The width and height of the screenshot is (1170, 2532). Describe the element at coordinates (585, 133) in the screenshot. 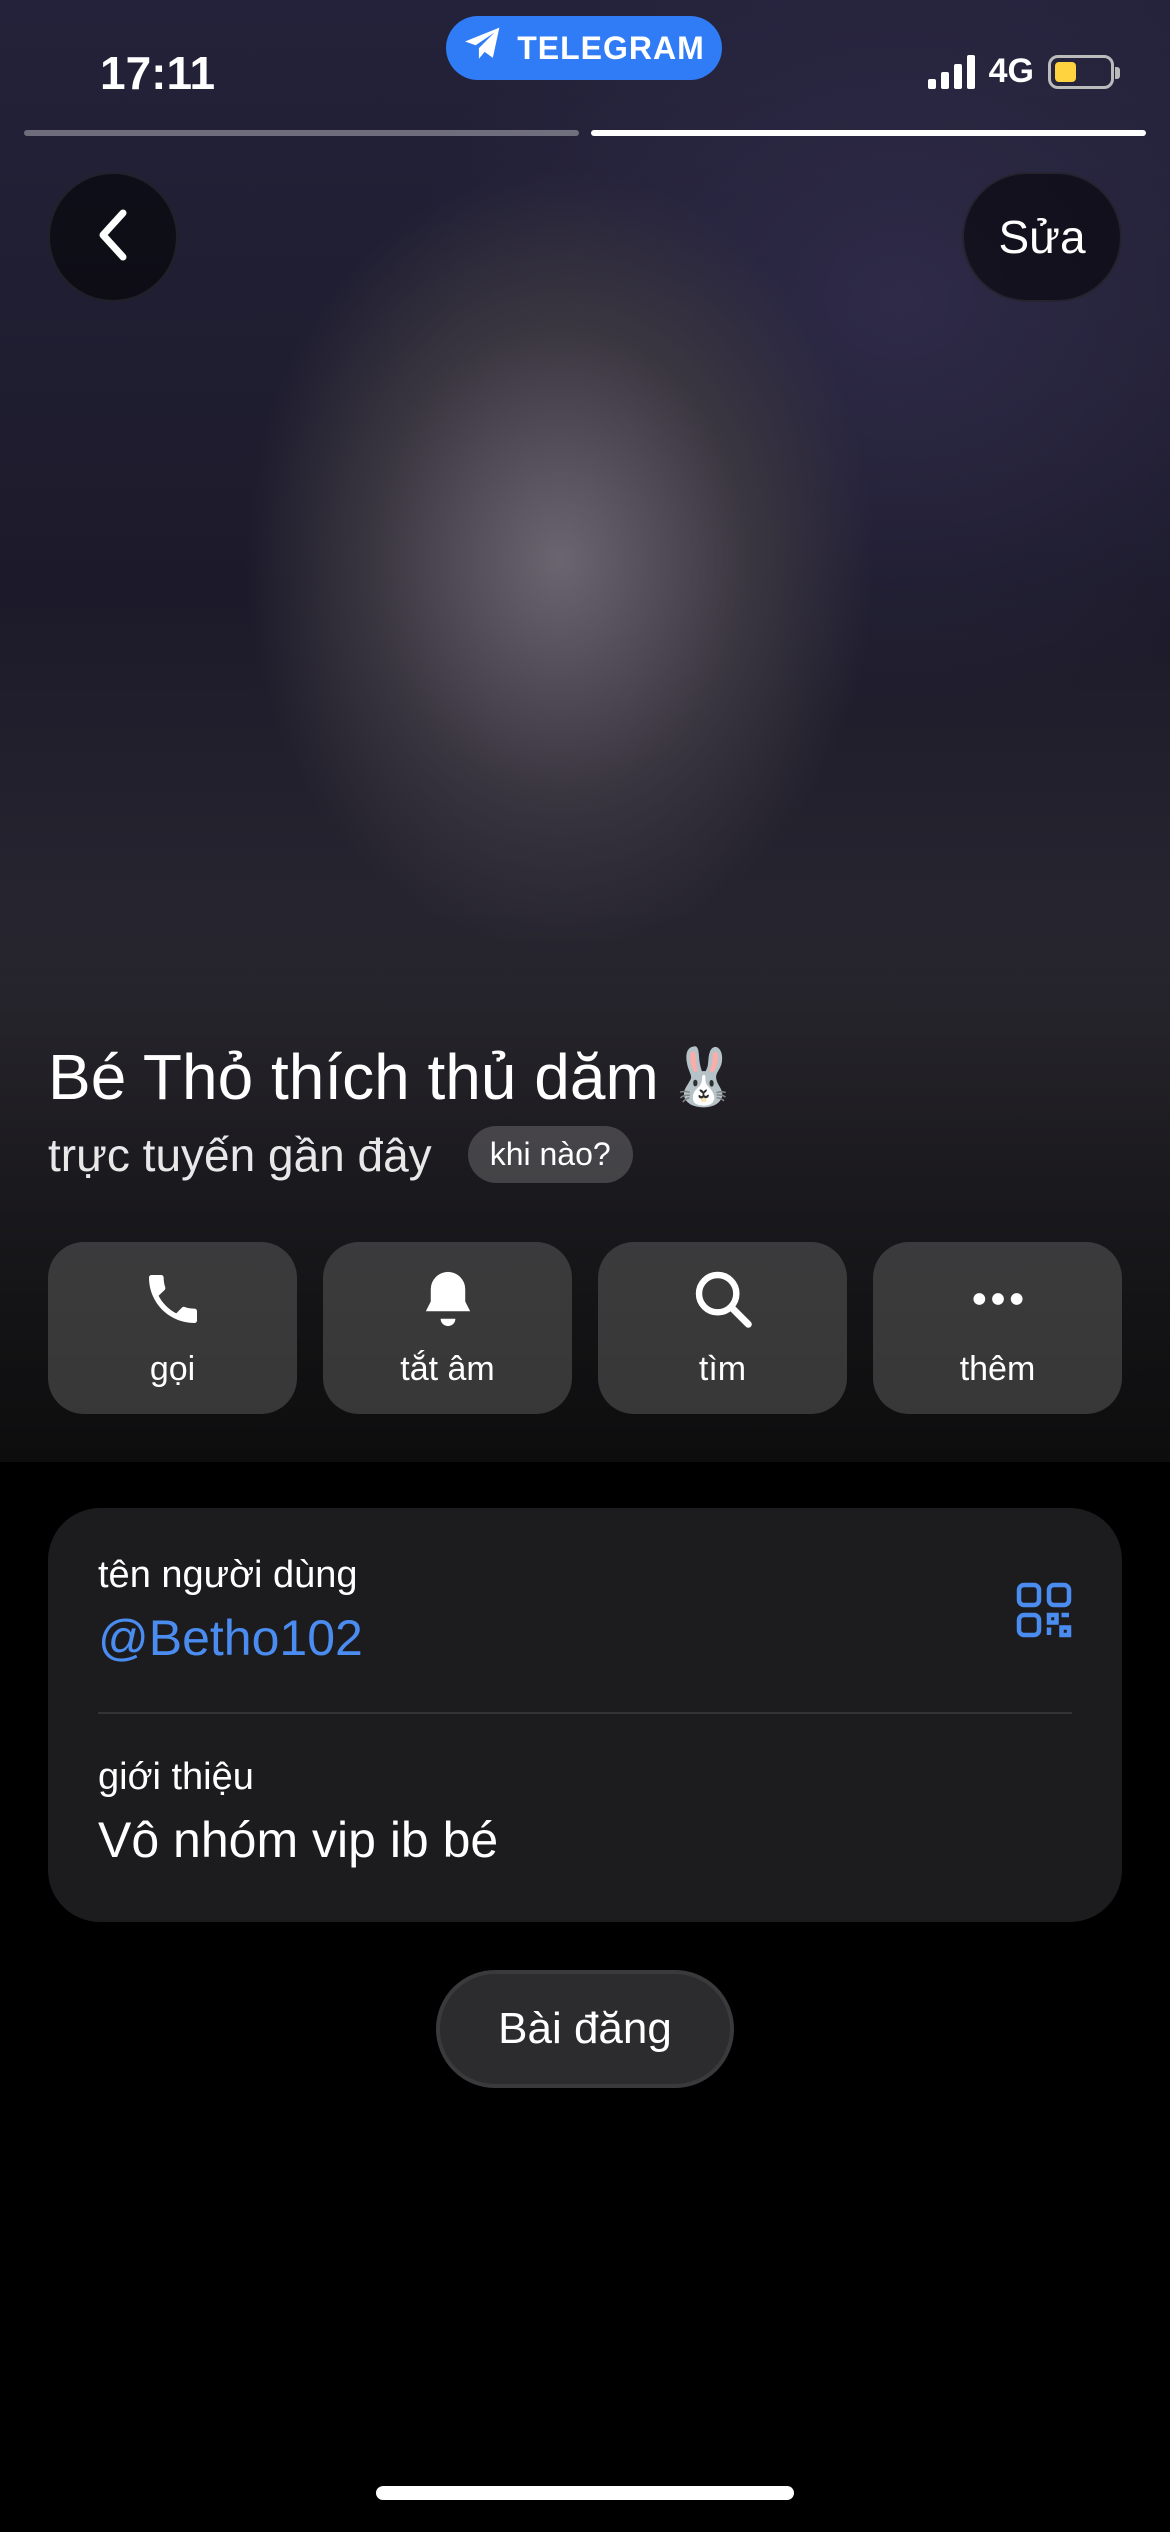

I see `story-progress` at that location.